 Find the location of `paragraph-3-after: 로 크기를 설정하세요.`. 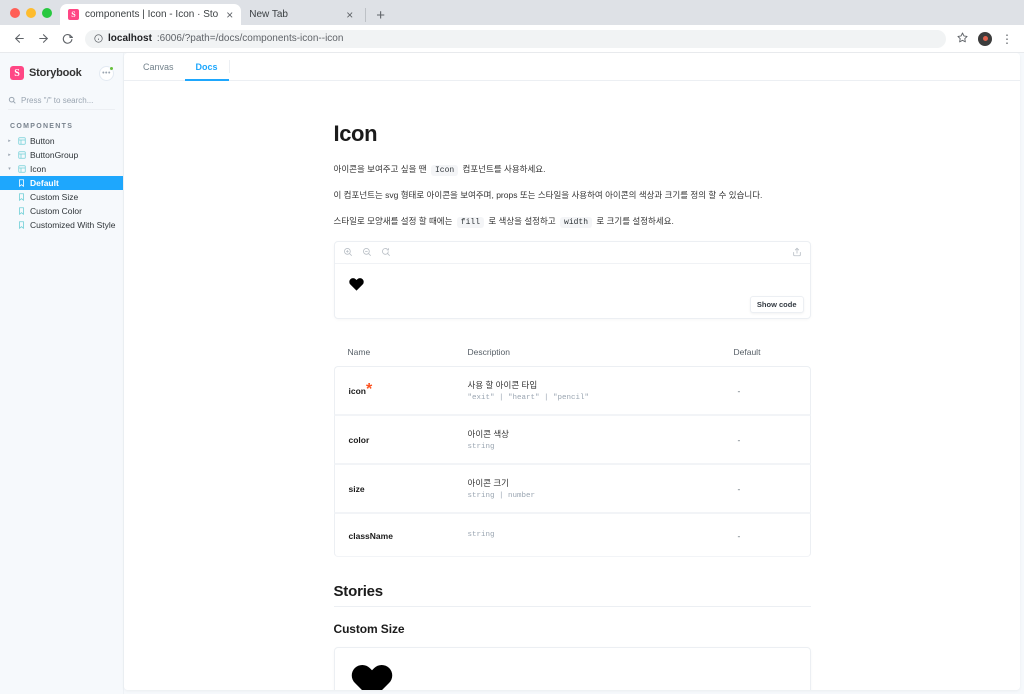

paragraph-3-after: 로 크기를 설정하세요. is located at coordinates (634, 220).